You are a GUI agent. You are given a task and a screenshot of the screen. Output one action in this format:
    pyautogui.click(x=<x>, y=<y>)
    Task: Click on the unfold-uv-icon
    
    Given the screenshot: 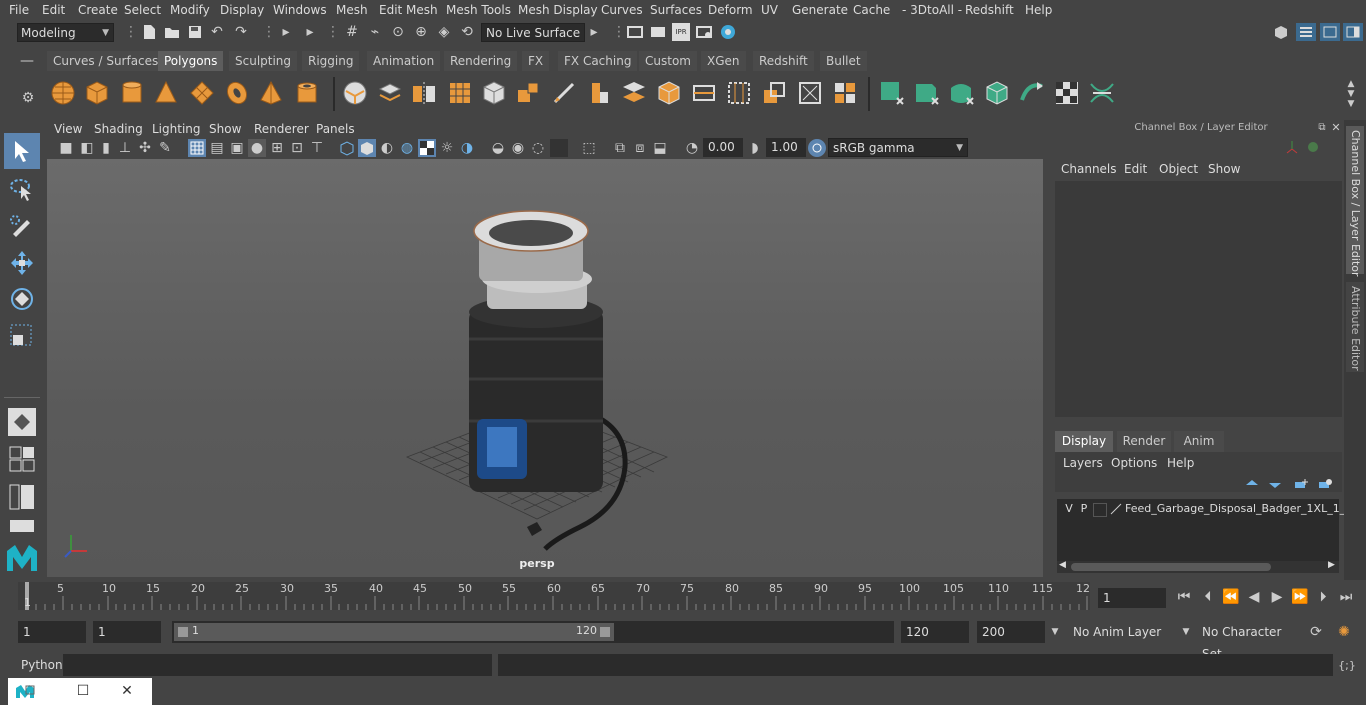 What is the action you would take?
    pyautogui.click(x=1032, y=93)
    